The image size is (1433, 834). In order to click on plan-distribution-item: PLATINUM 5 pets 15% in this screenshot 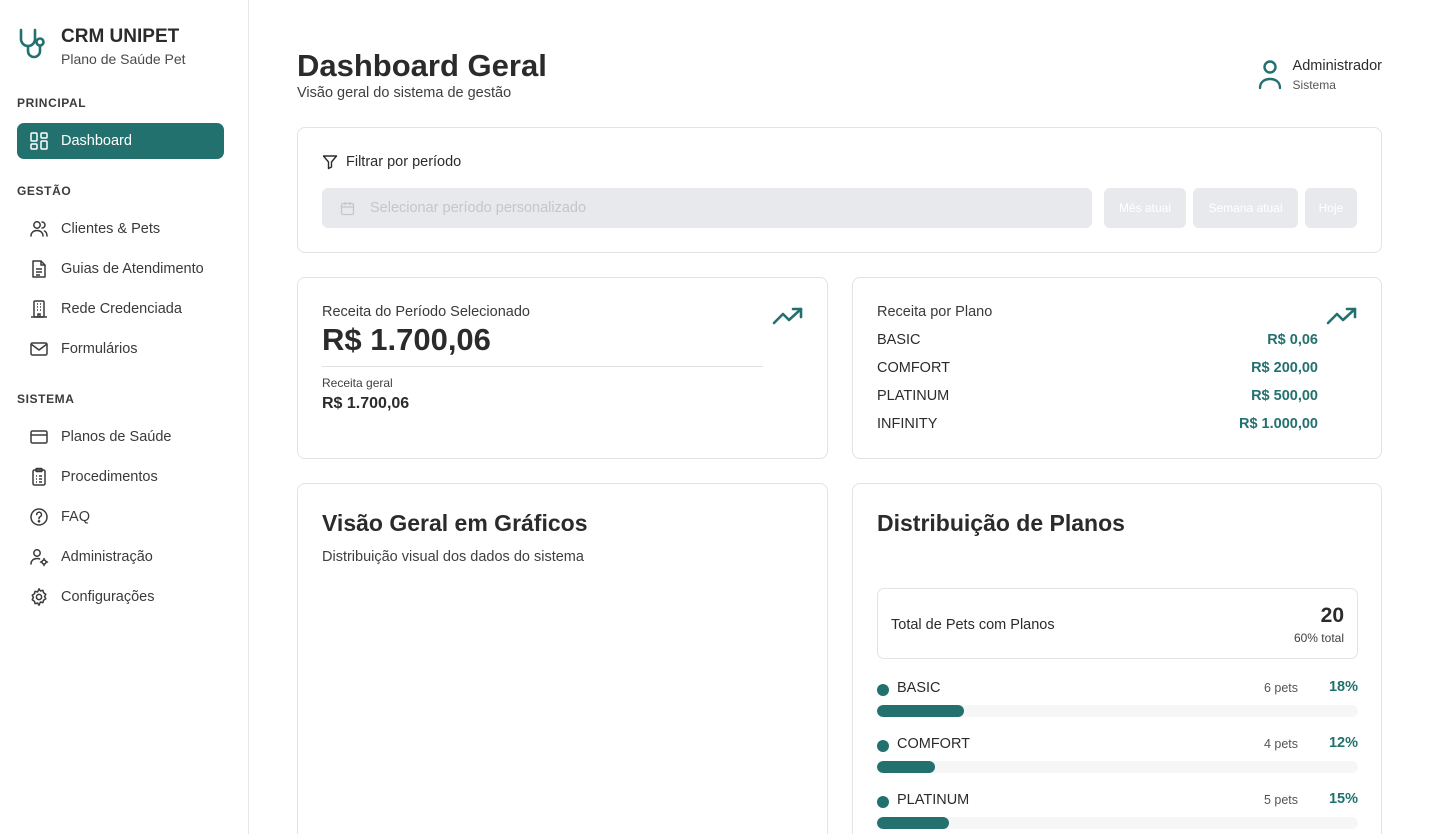, I will do `click(1117, 812)`.